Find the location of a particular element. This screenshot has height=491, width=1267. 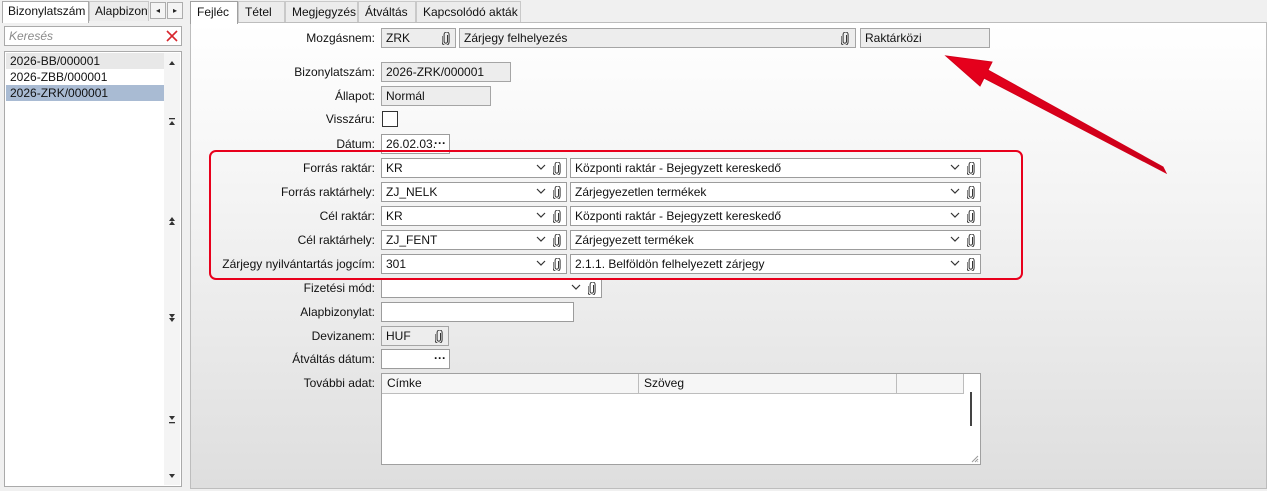

scroll-page-up-icon is located at coordinates (172, 221).